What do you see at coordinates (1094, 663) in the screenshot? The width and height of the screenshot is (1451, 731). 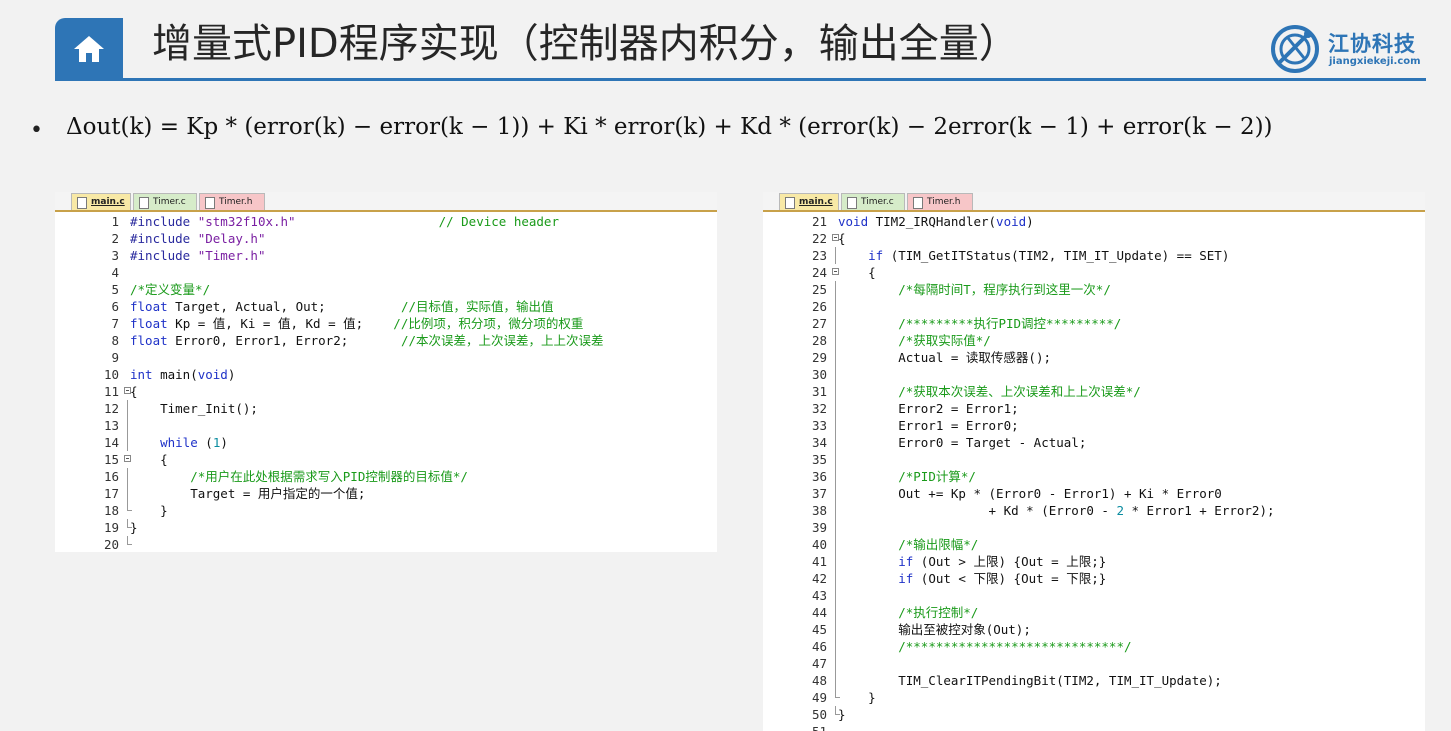 I see `code-line: 47` at bounding box center [1094, 663].